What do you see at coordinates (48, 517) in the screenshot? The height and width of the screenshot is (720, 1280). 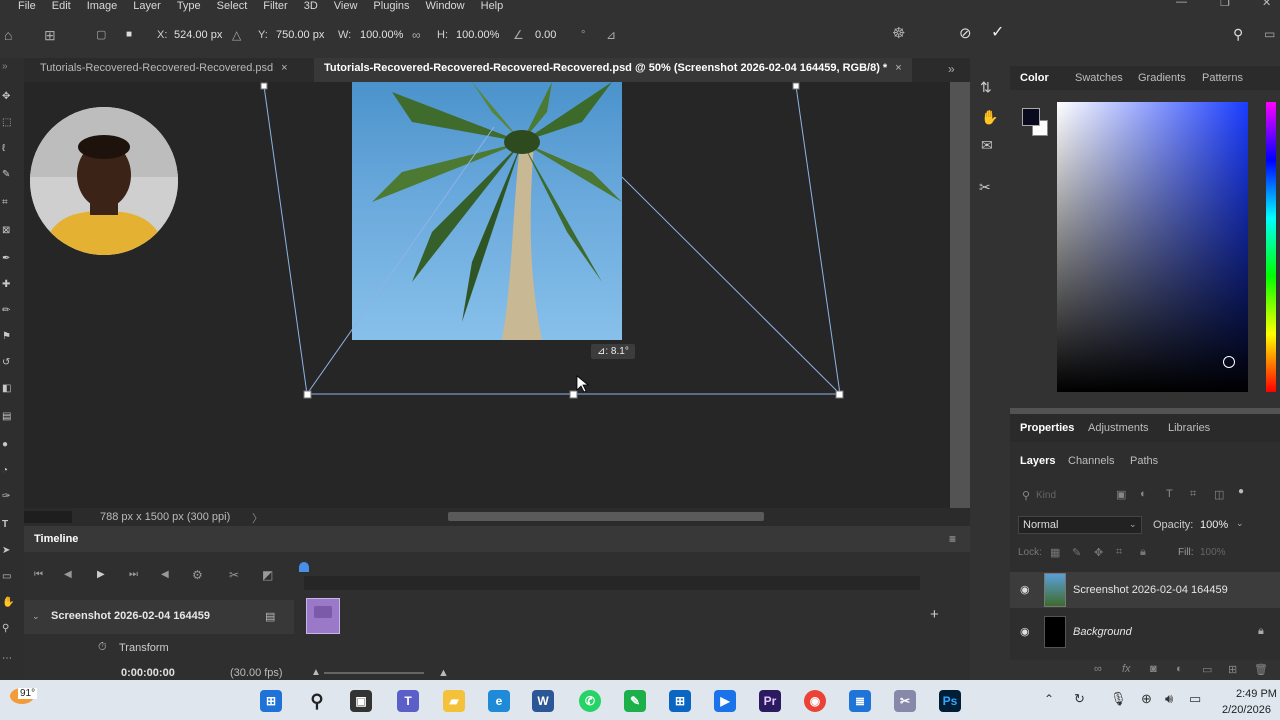 I see `zoom-field` at bounding box center [48, 517].